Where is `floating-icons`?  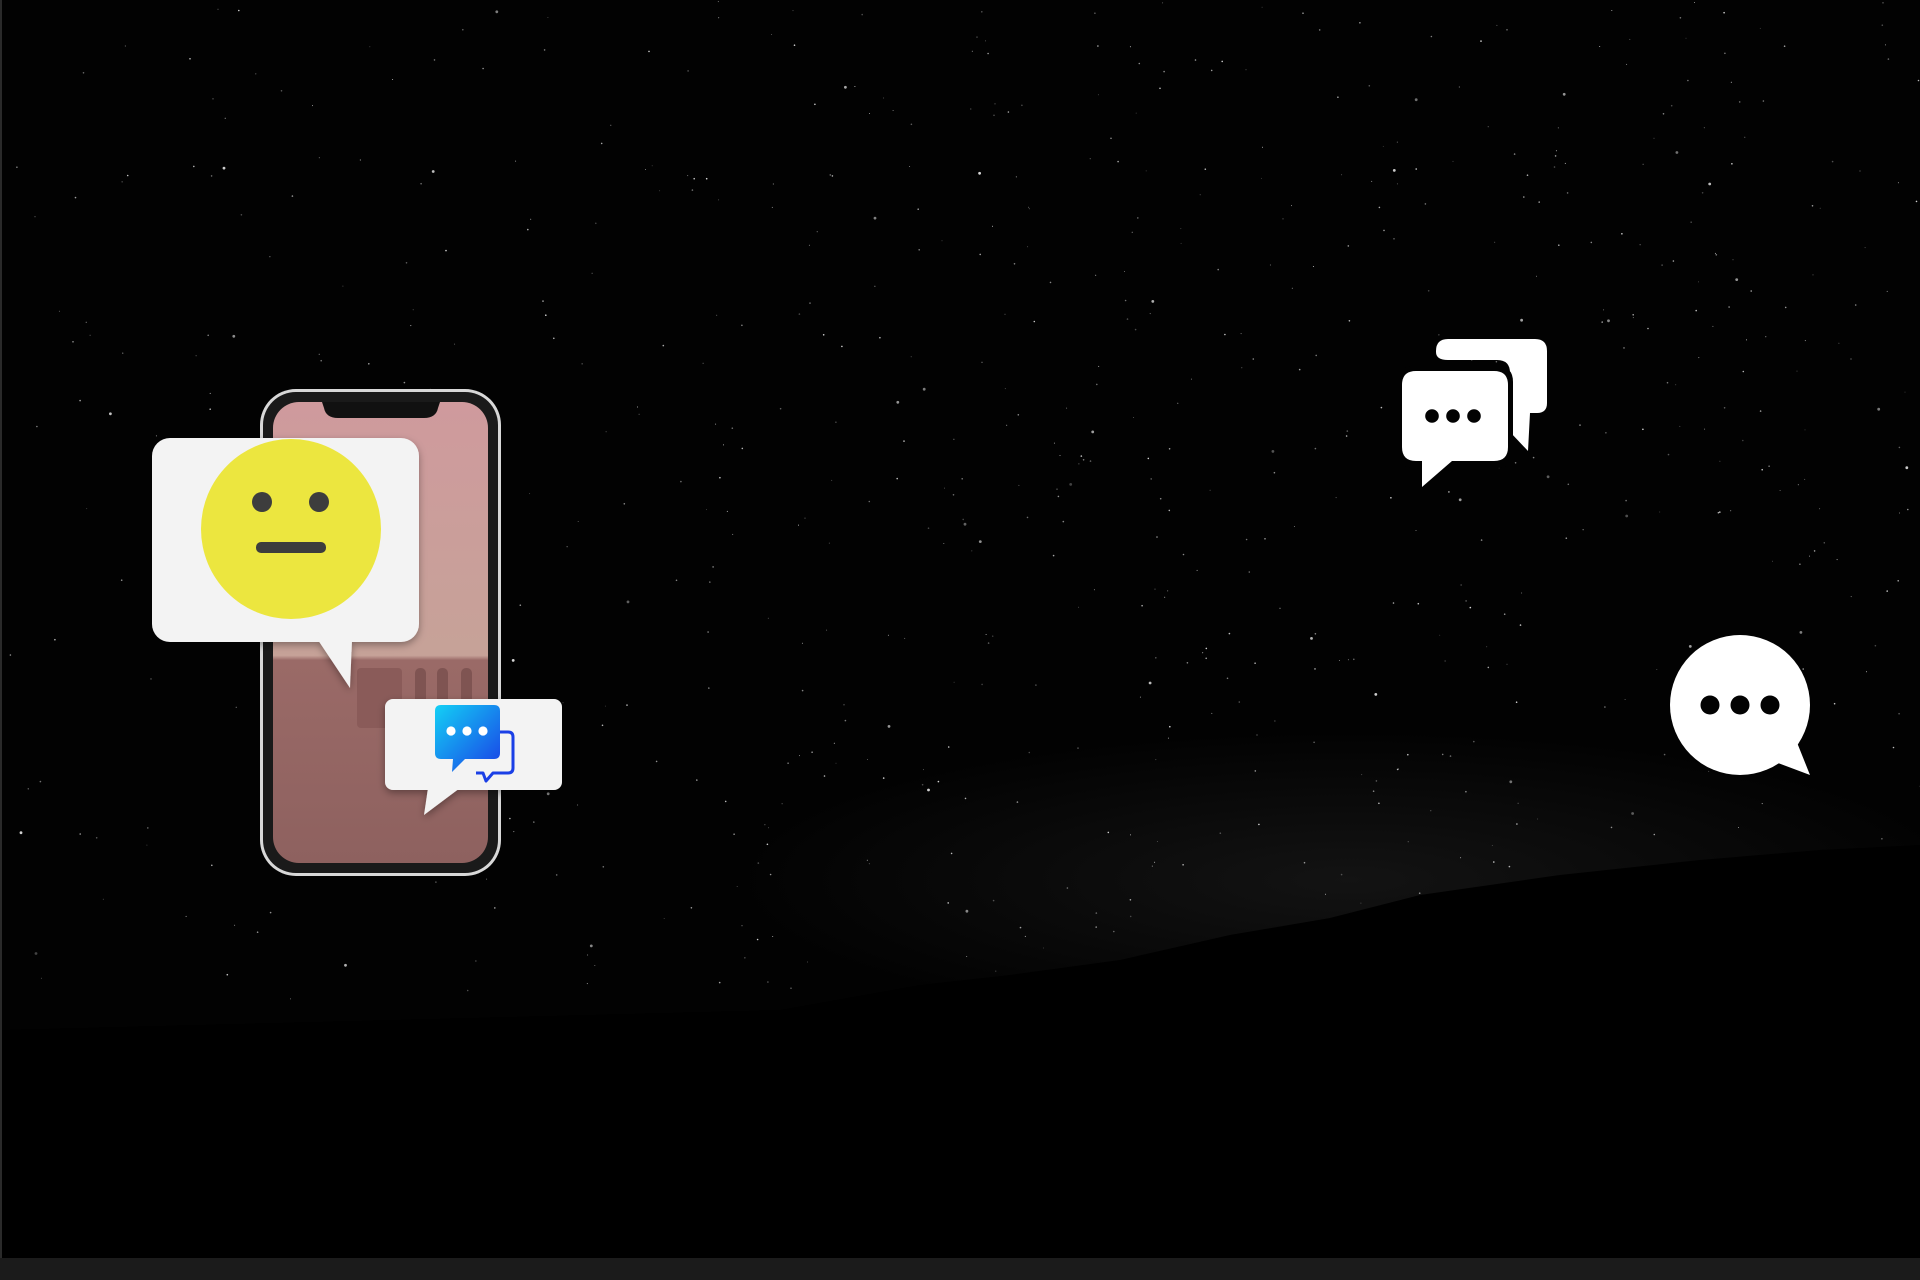
floating-icons is located at coordinates (1604, 557).